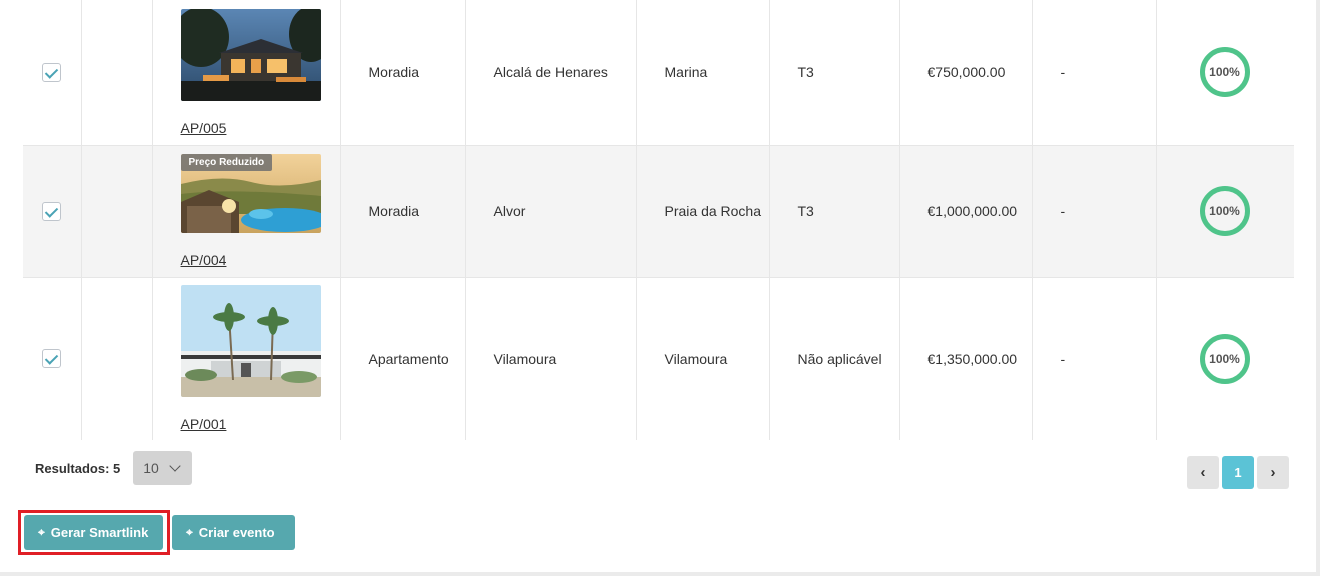 Image resolution: width=1320 pixels, height=576 pixels. What do you see at coordinates (702, 73) in the screenshot?
I see `property-zone: Marina` at bounding box center [702, 73].